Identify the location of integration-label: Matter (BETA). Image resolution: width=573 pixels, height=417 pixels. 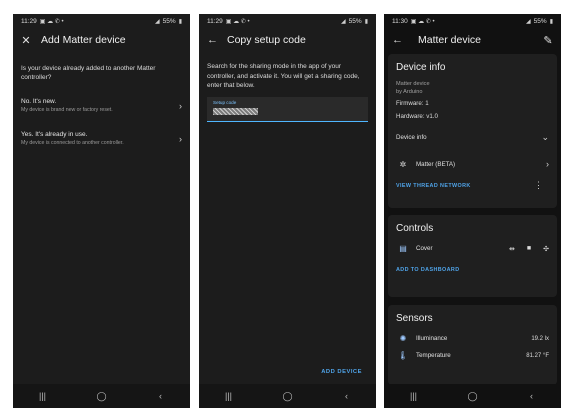
(436, 164).